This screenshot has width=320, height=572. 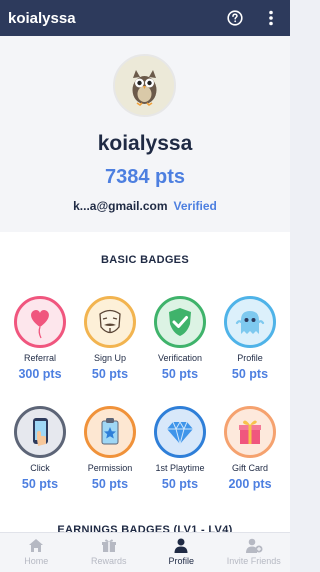 I want to click on phone-tap-icon, so click(x=40, y=432).